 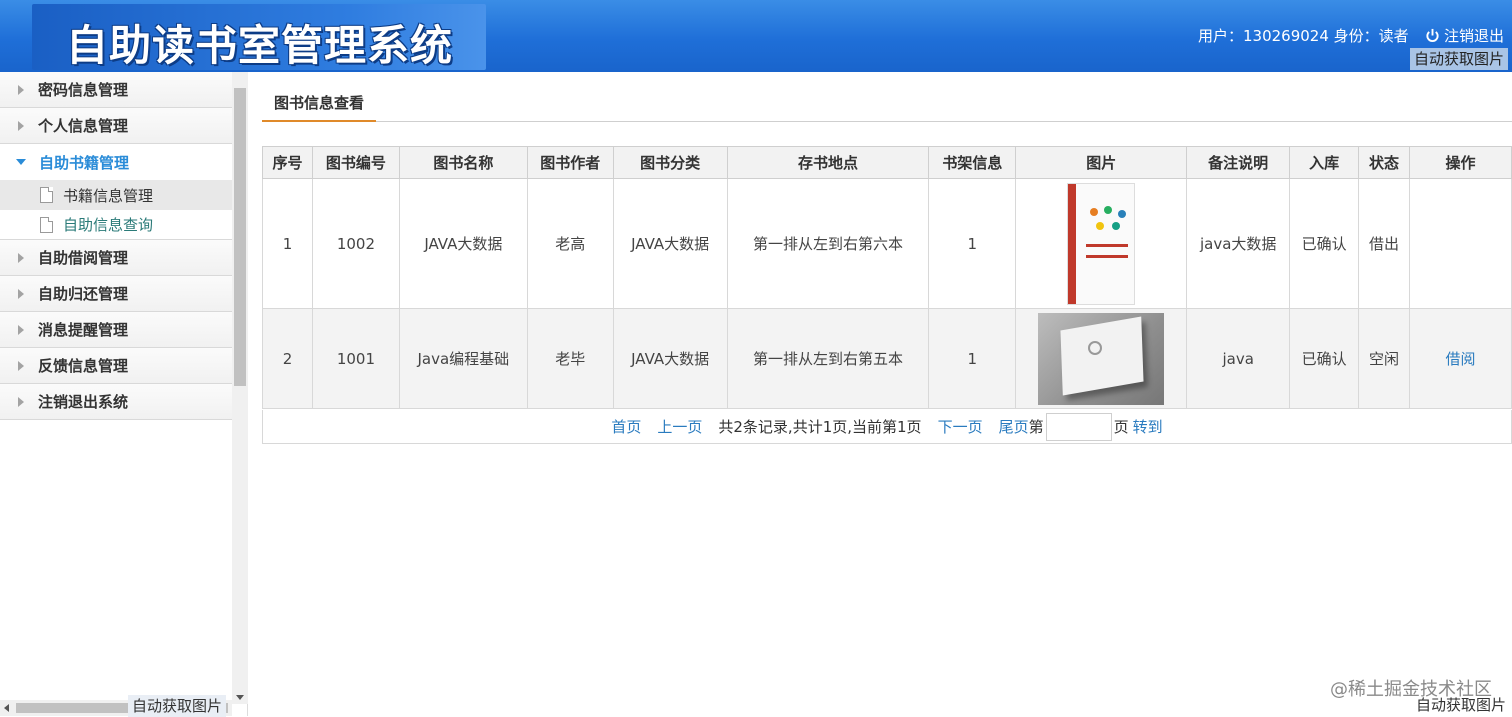 What do you see at coordinates (83, 402) in the screenshot?
I see `sidebar-item-label: 注销退出系统` at bounding box center [83, 402].